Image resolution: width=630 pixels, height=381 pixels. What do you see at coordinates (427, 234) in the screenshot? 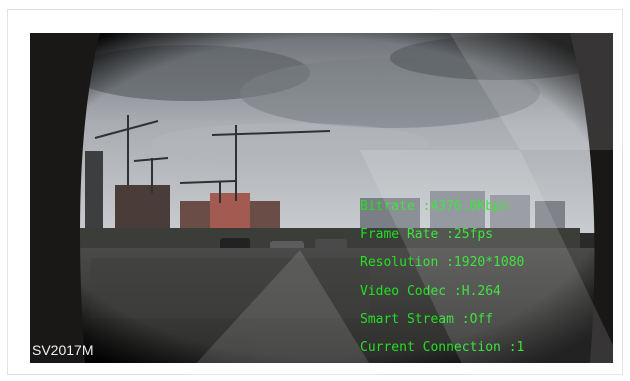
I see `osd-frame-rate: Frame Rate :25fps` at bounding box center [427, 234].